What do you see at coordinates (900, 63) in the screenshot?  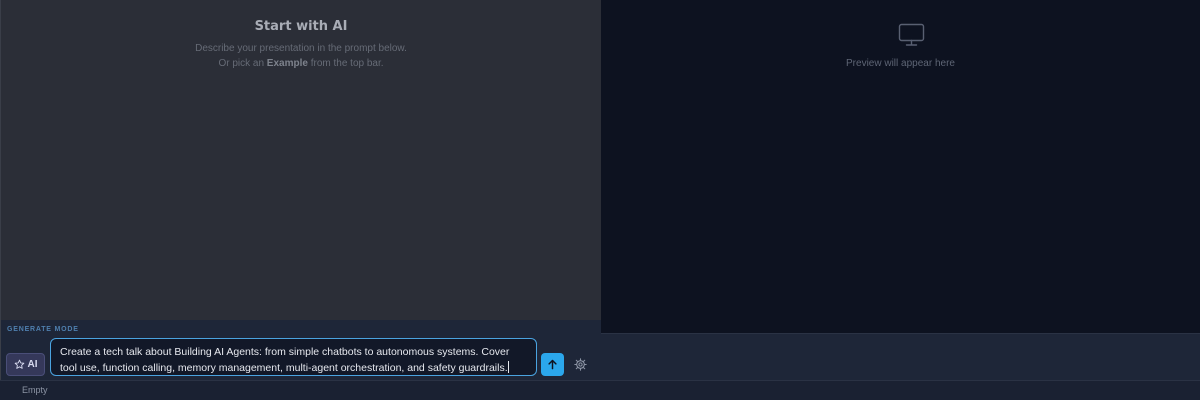 I see `preview-placeholder: Preview will appear here` at bounding box center [900, 63].